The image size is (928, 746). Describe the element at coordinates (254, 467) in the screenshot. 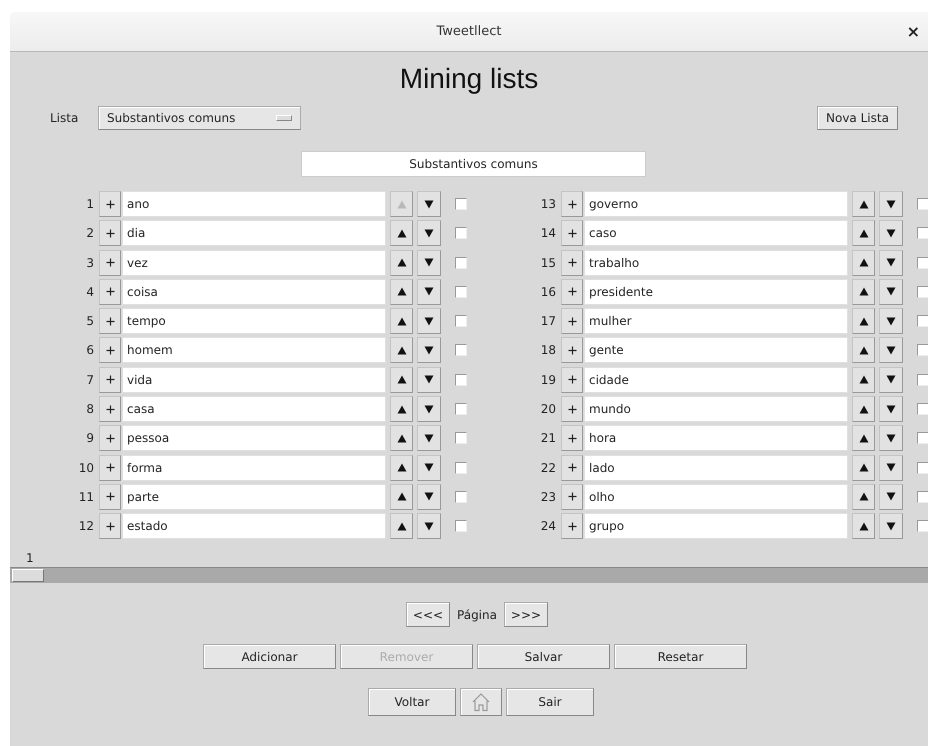

I see `word-field: forma` at that location.